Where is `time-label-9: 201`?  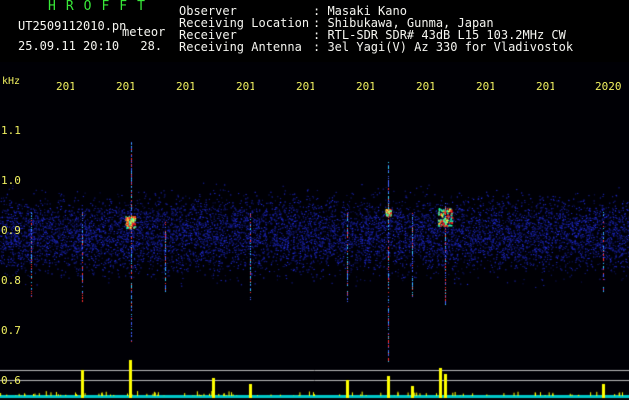 time-label-9: 201 is located at coordinates (545, 86).